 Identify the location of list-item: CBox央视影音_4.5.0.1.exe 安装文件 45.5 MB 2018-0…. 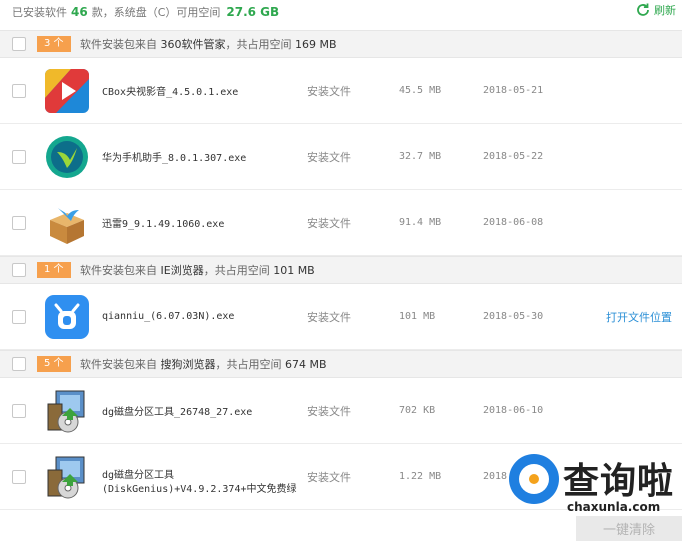
(341, 91).